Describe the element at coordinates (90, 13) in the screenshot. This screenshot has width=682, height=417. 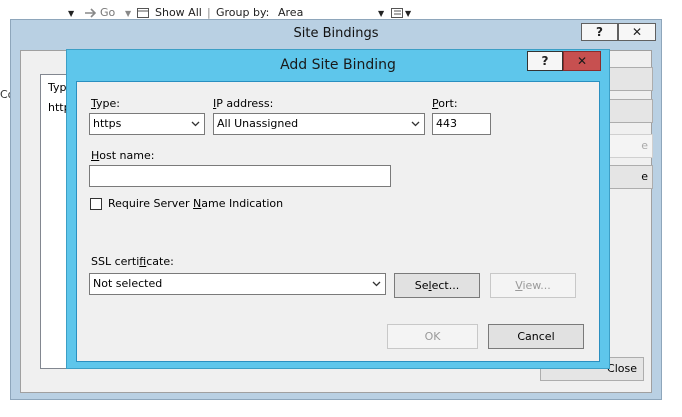
I see `go-icon` at that location.